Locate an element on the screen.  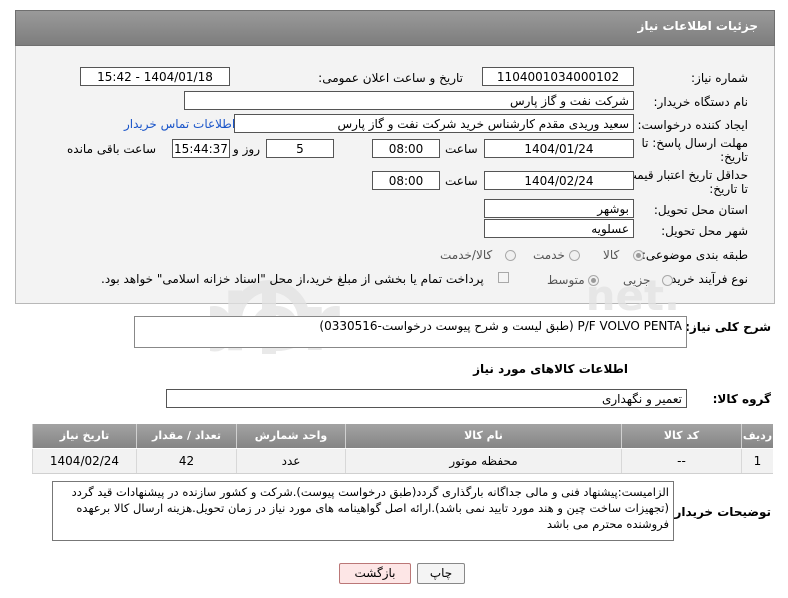
category-goods-radio is located at coordinates (638, 255).